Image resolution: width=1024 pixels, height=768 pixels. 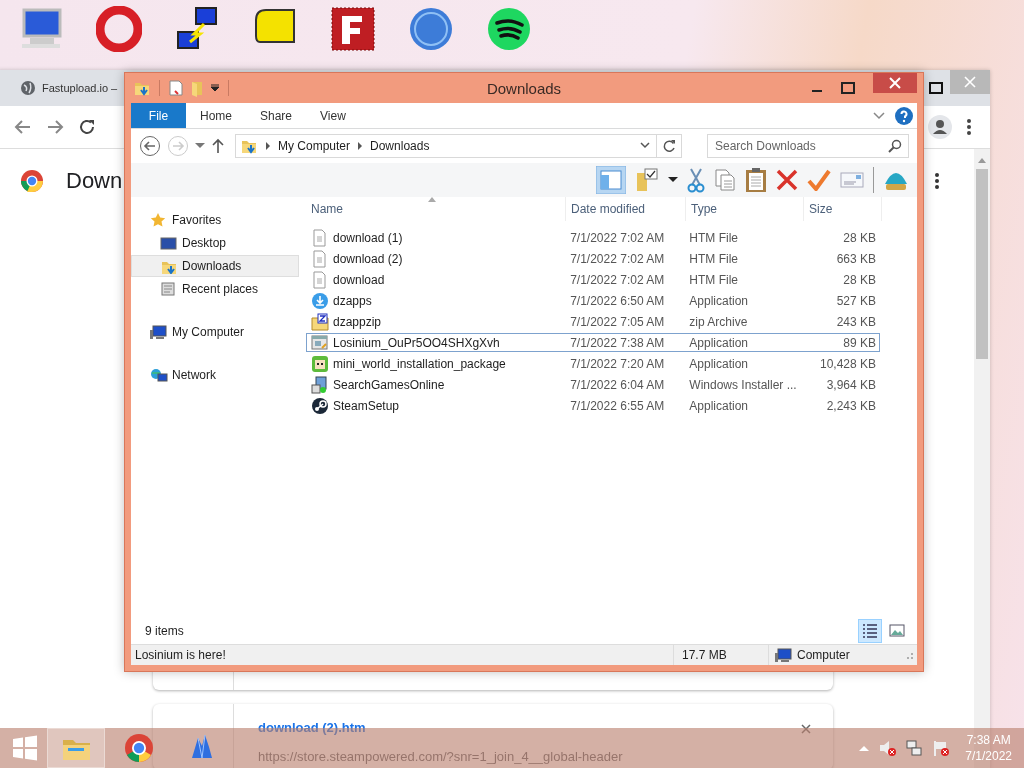 I want to click on file-row: download (2) 7/1/2022 7:02 AM HTM File 663 KB, so click(x=593, y=258).